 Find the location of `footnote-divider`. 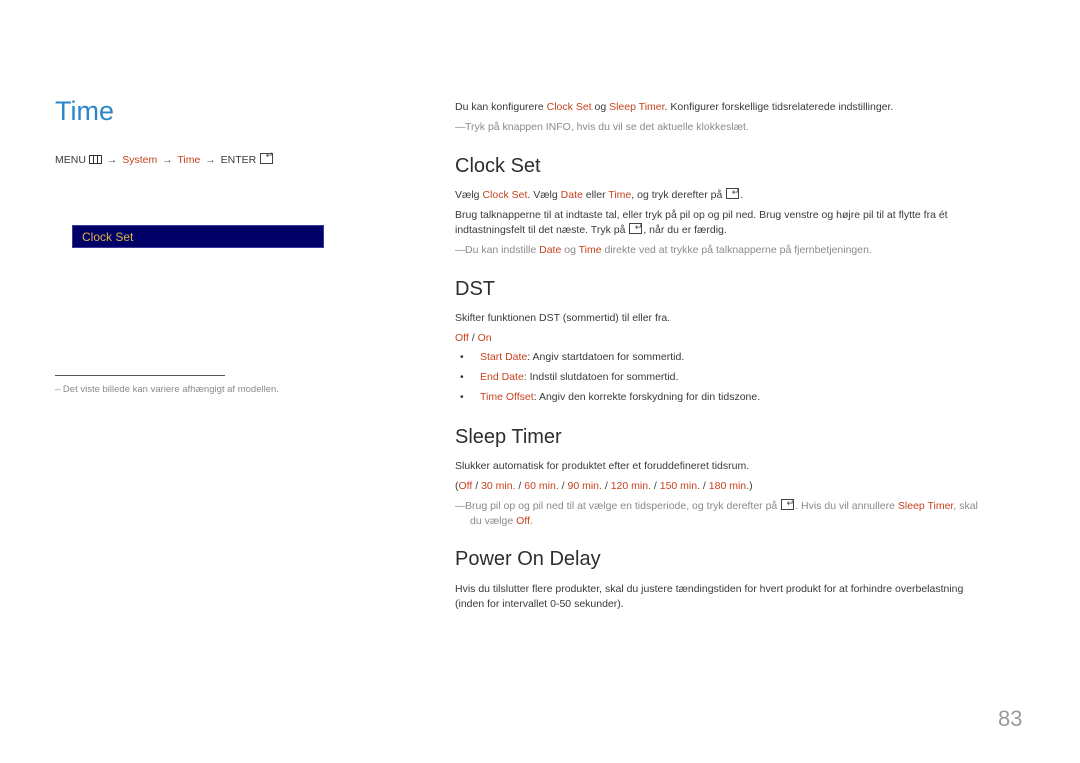

footnote-divider is located at coordinates (140, 375).